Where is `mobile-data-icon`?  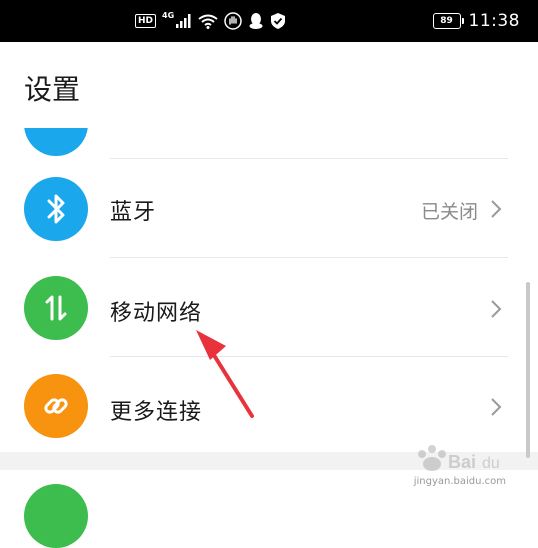 mobile-data-icon is located at coordinates (56, 308).